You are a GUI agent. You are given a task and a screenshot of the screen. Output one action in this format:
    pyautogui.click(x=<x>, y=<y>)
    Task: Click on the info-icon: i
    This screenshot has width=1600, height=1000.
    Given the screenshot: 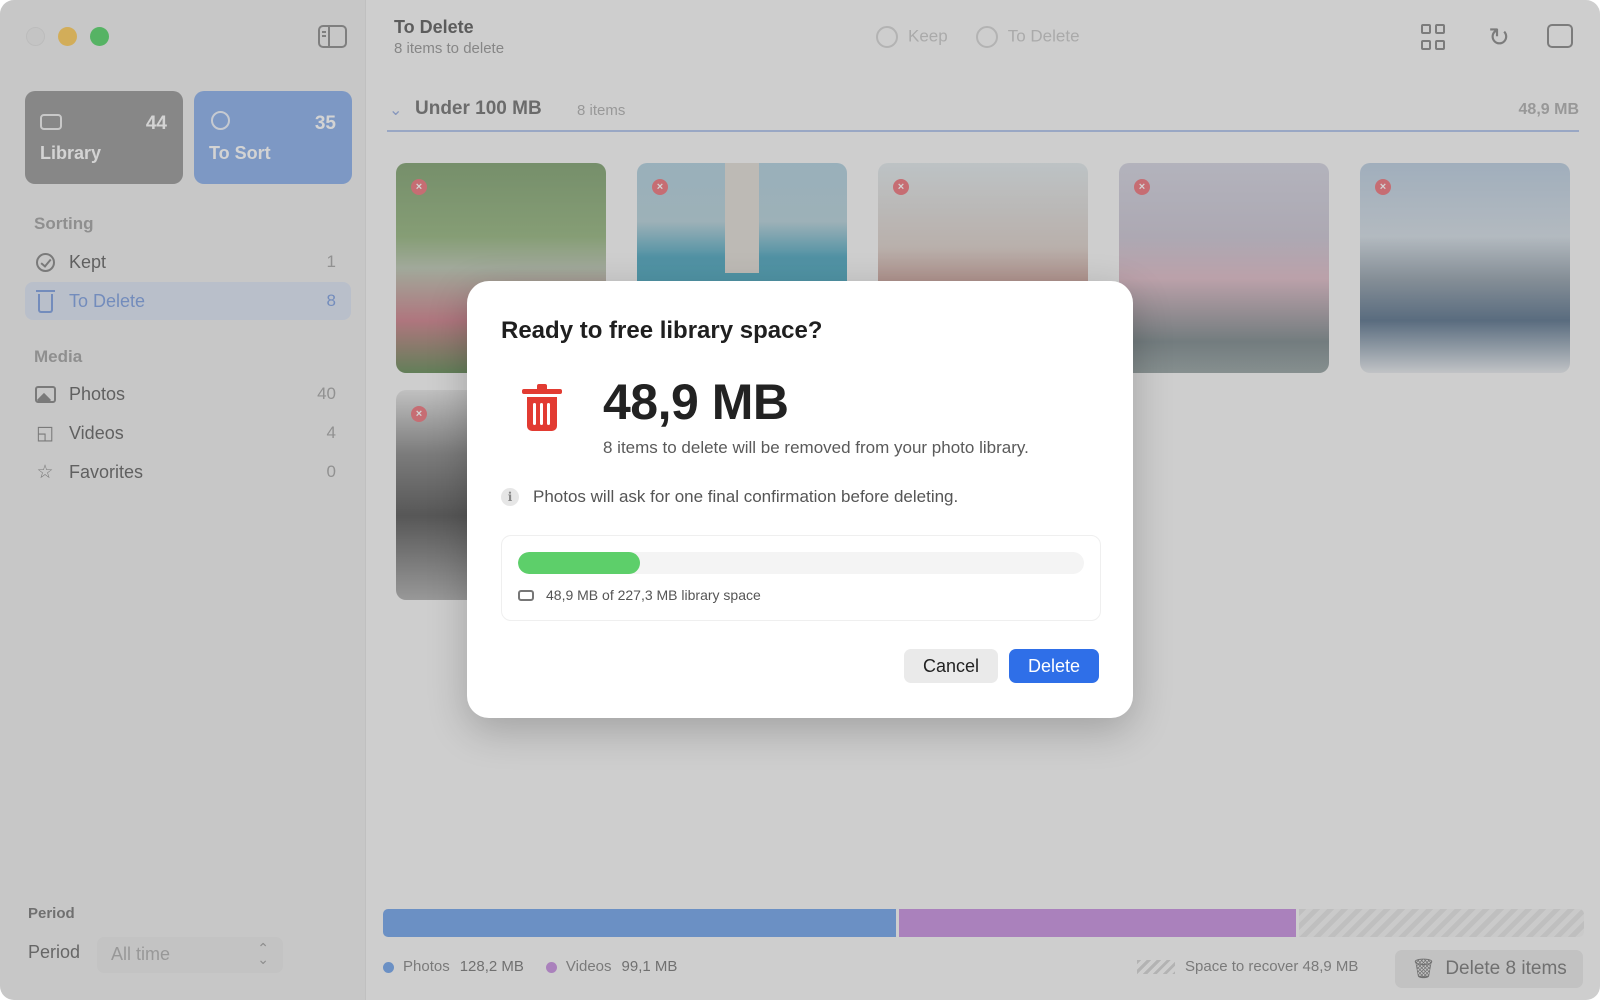 What is the action you would take?
    pyautogui.click(x=510, y=497)
    